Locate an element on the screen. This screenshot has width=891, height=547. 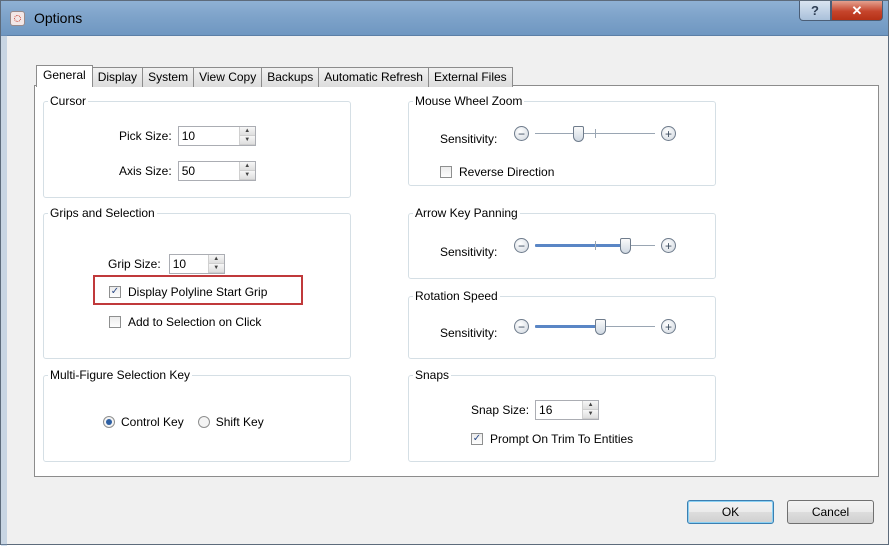
mouse-zoom-slider: − + is located at coordinates (595, 134).